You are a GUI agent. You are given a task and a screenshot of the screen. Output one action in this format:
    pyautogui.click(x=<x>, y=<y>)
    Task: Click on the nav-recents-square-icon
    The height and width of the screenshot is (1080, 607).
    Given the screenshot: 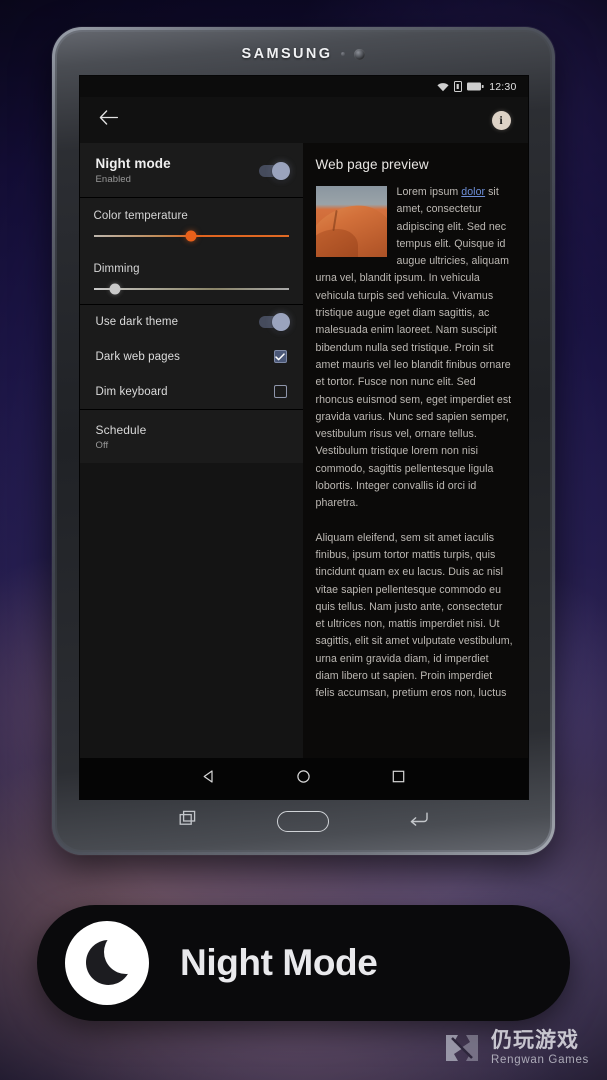 What is the action you would take?
    pyautogui.click(x=398, y=779)
    